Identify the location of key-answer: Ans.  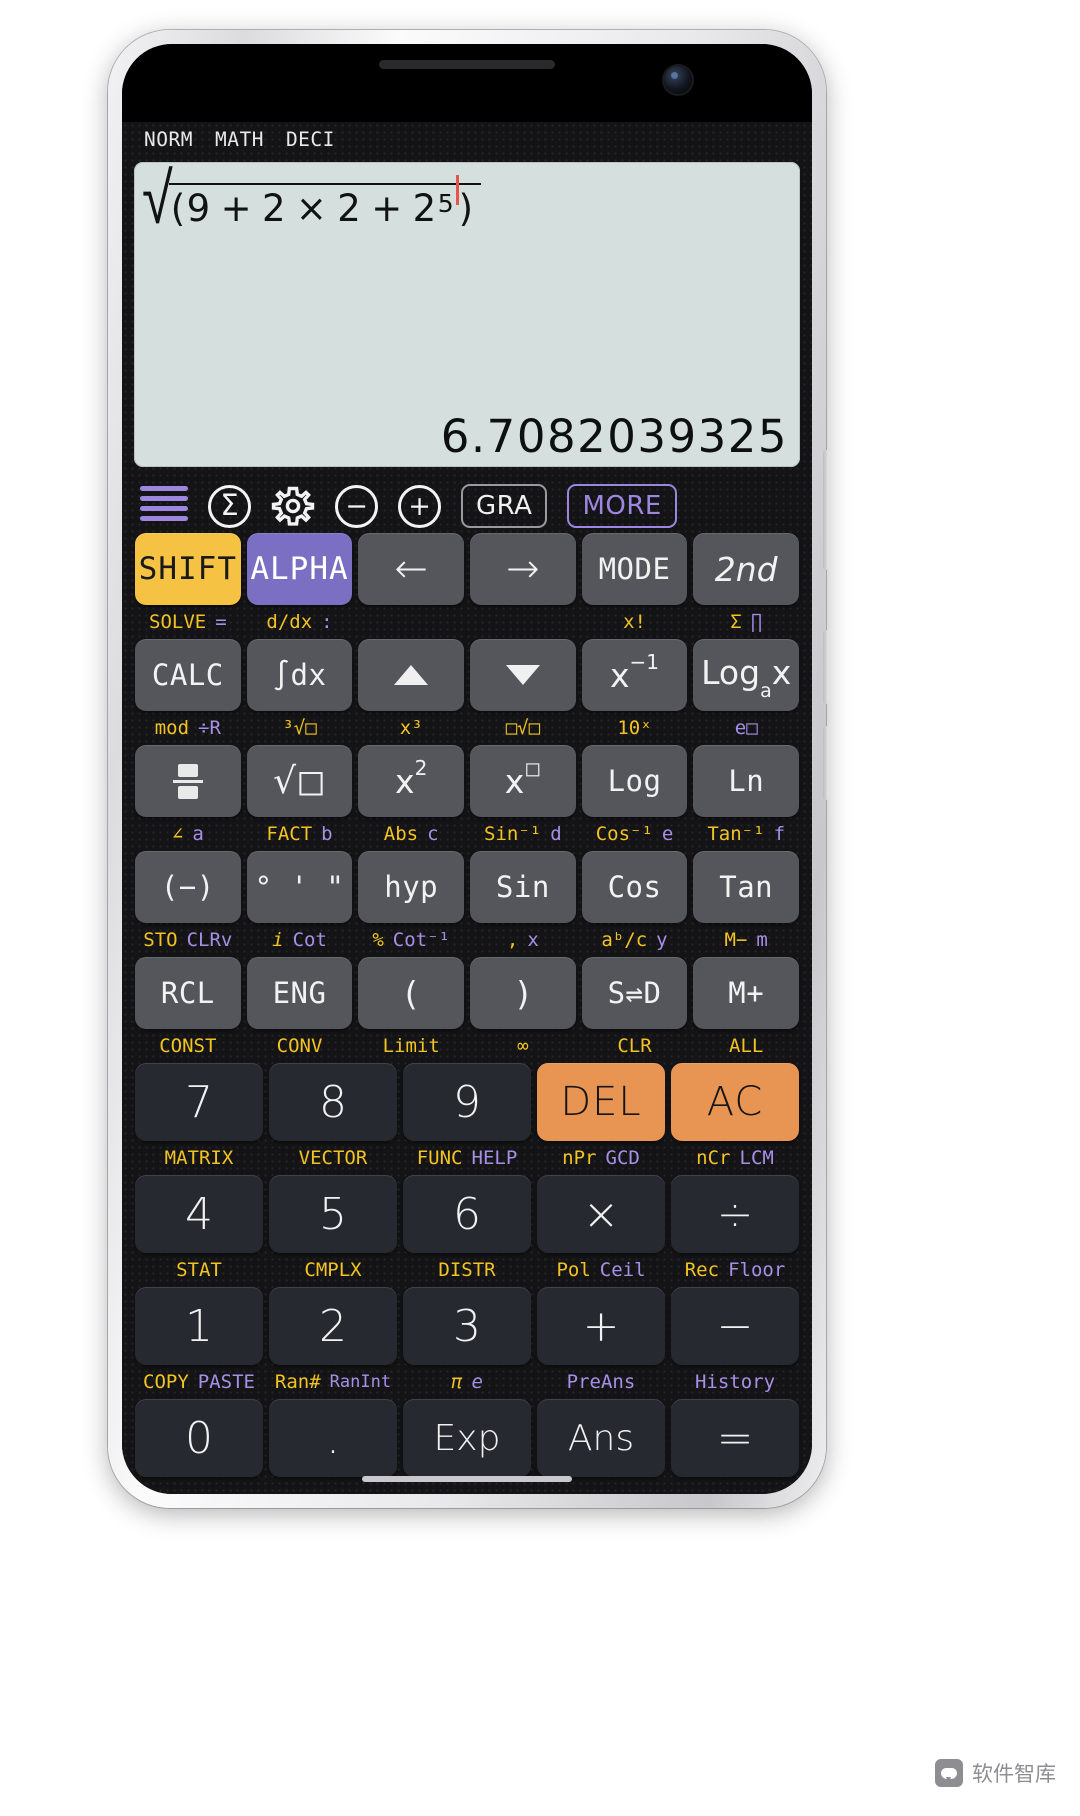
(601, 1438).